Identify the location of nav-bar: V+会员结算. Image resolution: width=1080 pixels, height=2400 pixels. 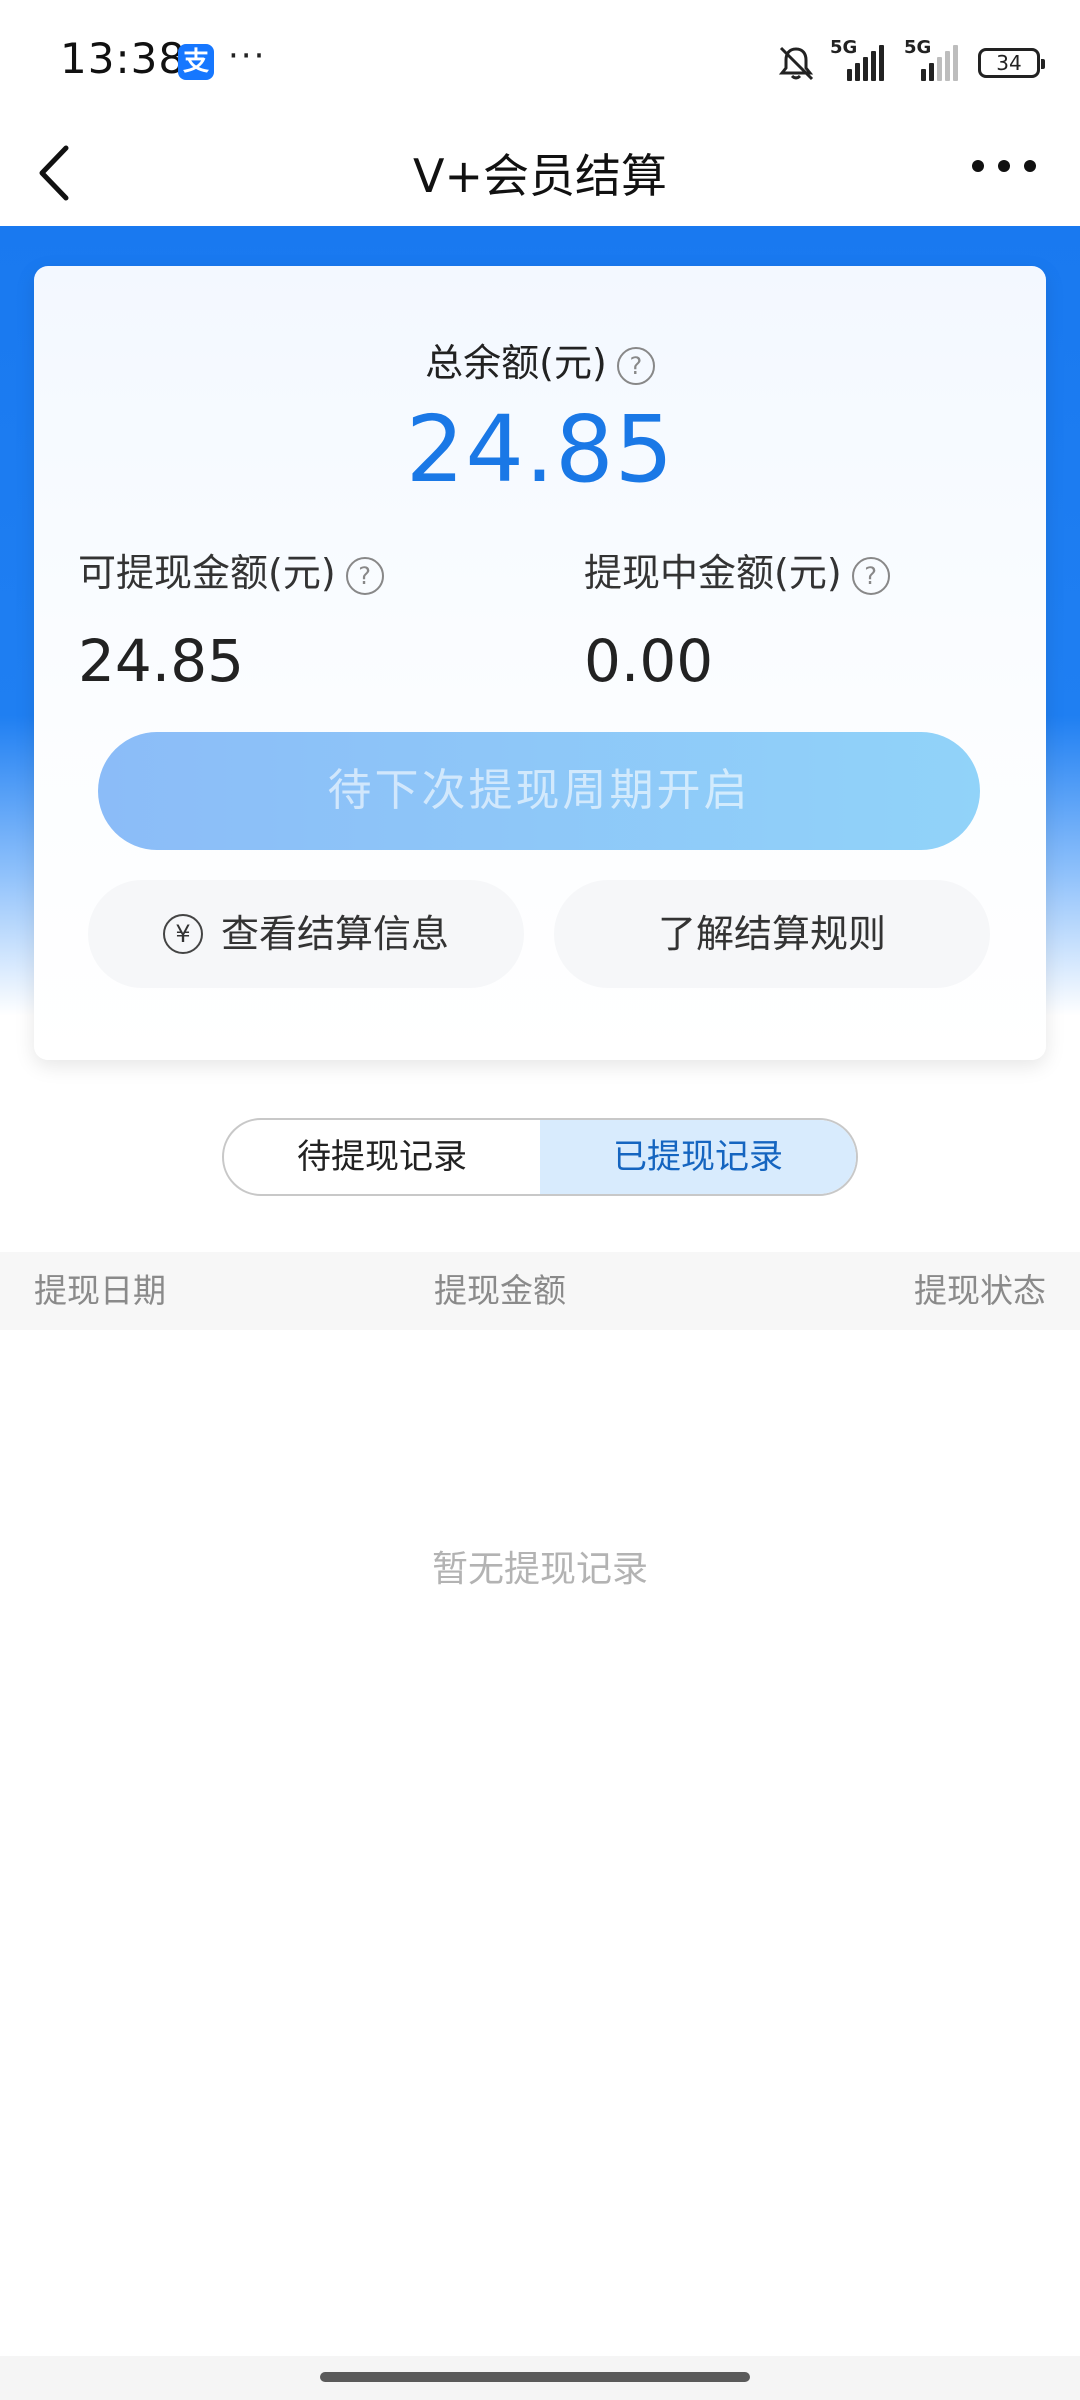
(540, 173).